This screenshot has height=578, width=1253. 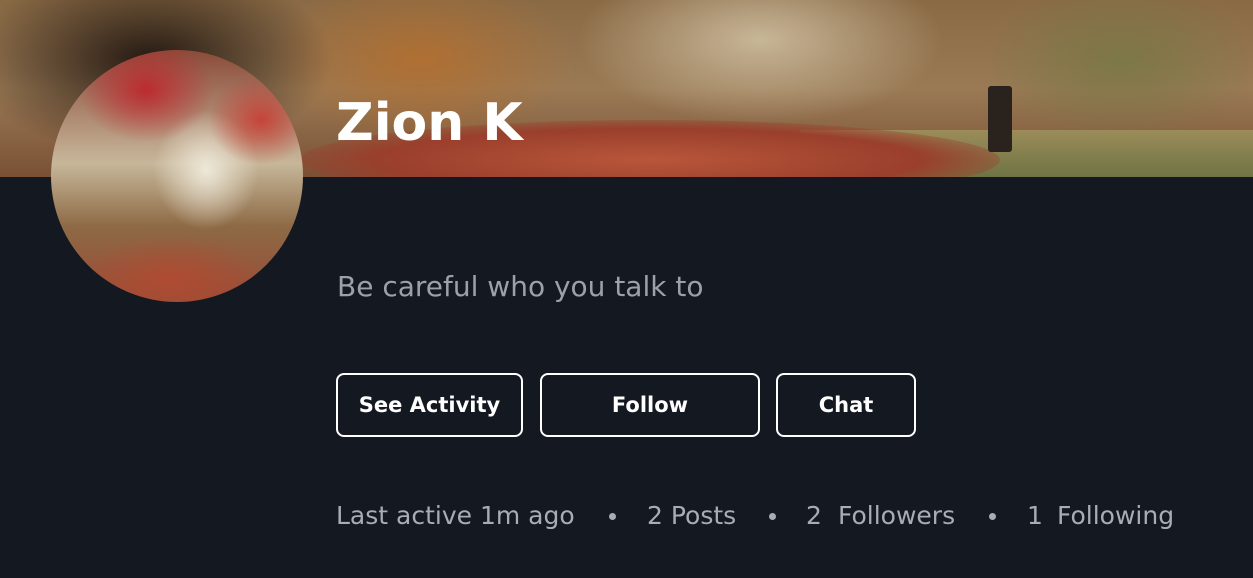 What do you see at coordinates (1035, 515) in the screenshot?
I see `following-count: 1` at bounding box center [1035, 515].